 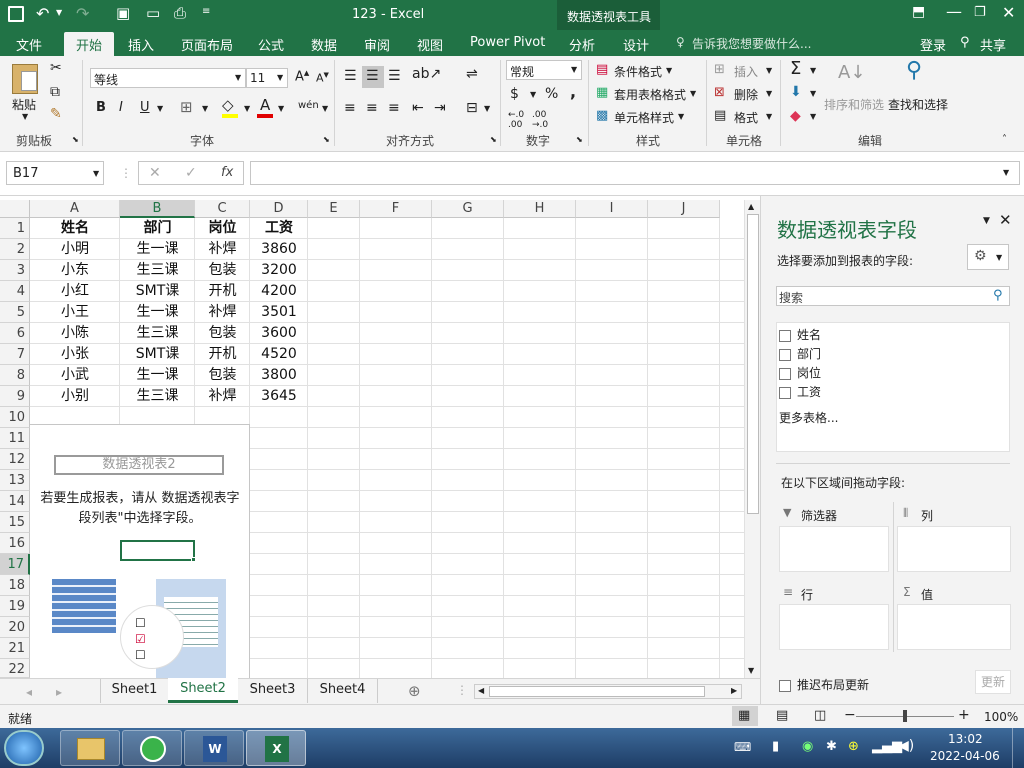 What do you see at coordinates (228, 105) in the screenshot?
I see `fill-color-icon: ◇` at bounding box center [228, 105].